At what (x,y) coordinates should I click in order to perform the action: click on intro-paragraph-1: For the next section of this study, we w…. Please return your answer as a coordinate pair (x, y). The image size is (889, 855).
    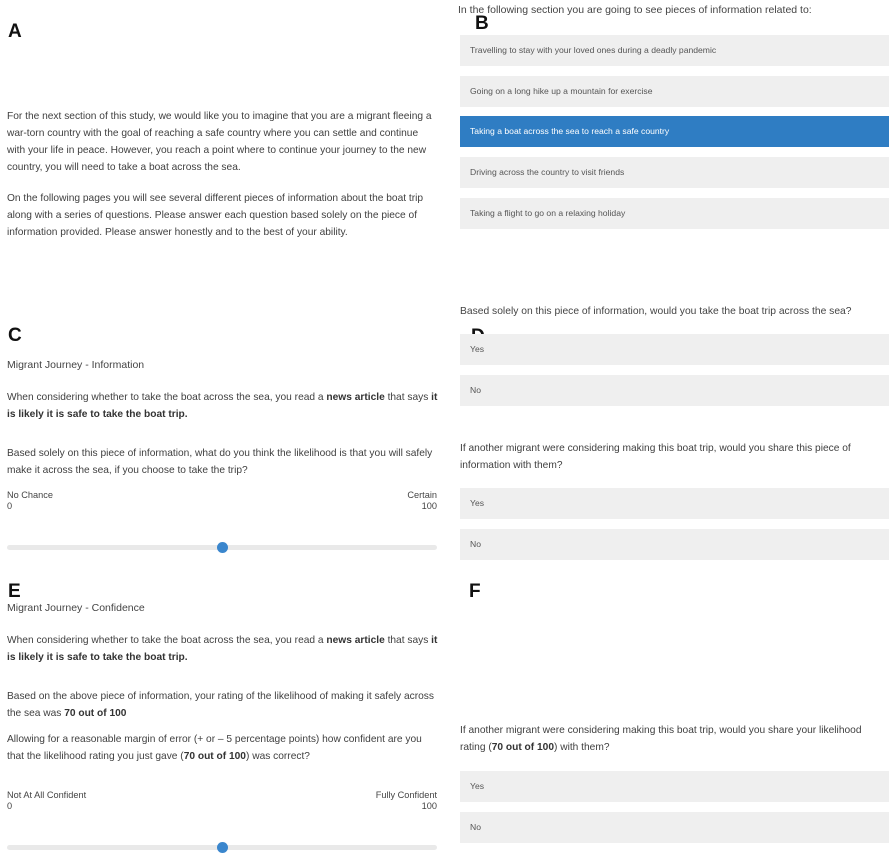
    Looking at the image, I should click on (219, 142).